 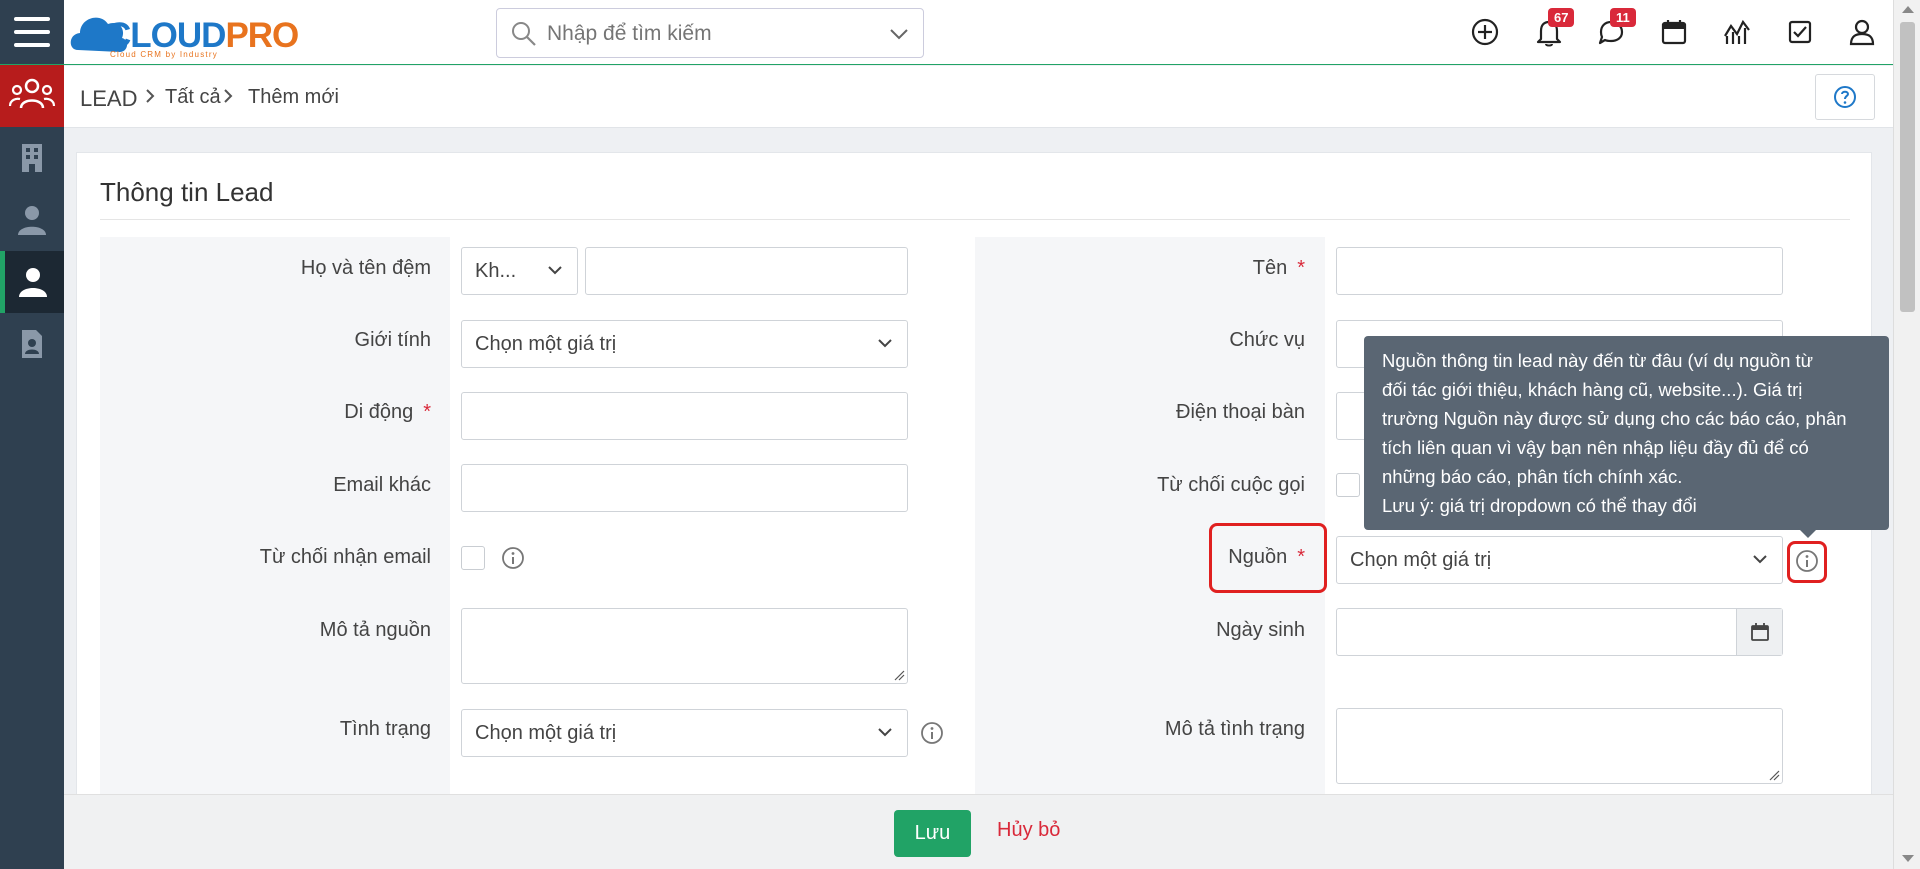 I want to click on birthday-input, so click(x=1559, y=632).